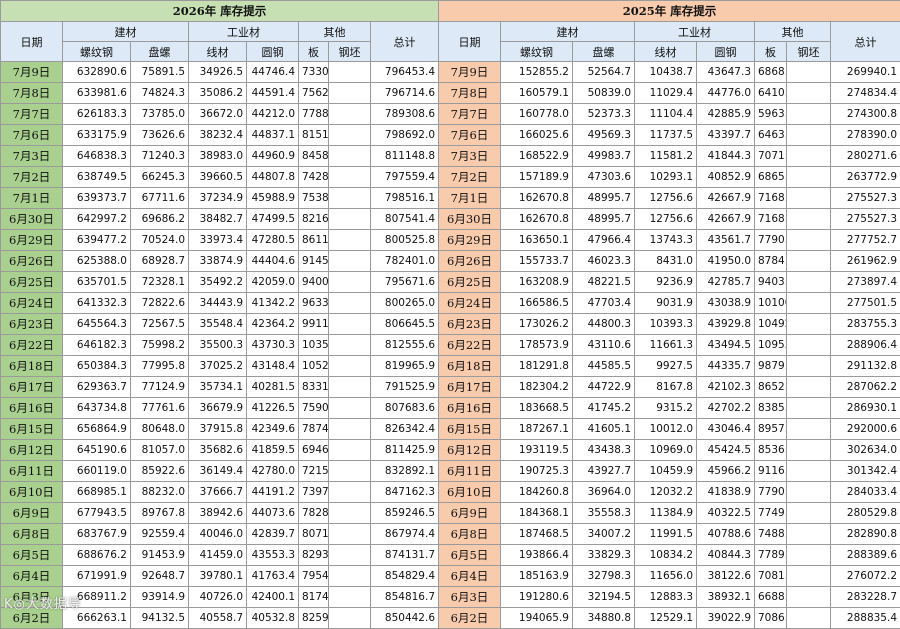 The width and height of the screenshot is (900, 629). I want to click on value-cell: 52373.3, so click(604, 114).